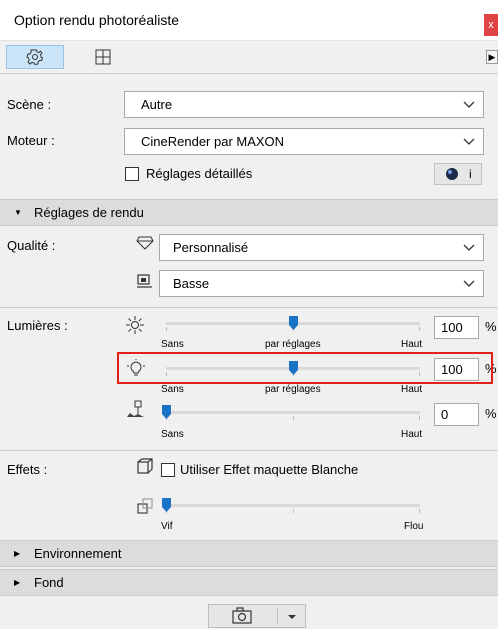 The width and height of the screenshot is (498, 629). Describe the element at coordinates (249, 57) in the screenshot. I see `tab-bar: ▶` at that location.